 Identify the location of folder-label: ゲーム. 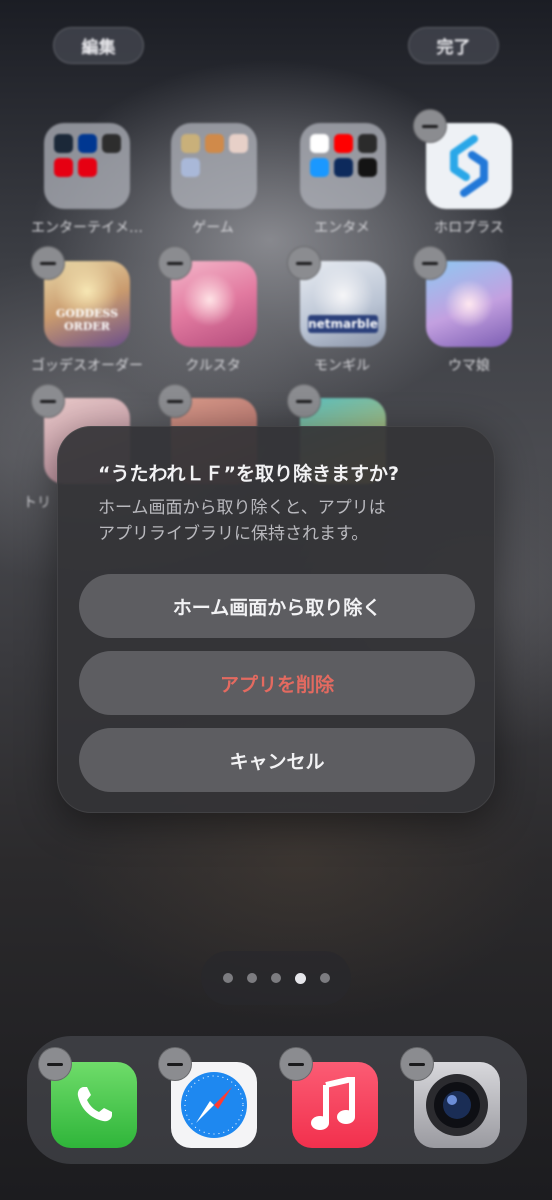
(213, 228).